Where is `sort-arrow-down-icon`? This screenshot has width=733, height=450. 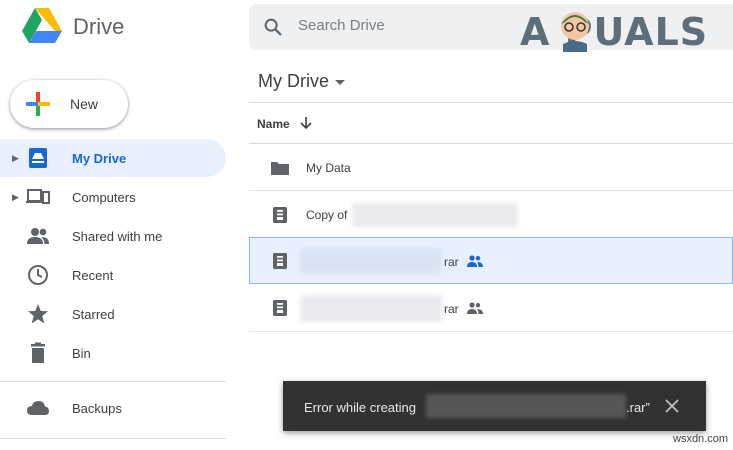 sort-arrow-down-icon is located at coordinates (306, 123).